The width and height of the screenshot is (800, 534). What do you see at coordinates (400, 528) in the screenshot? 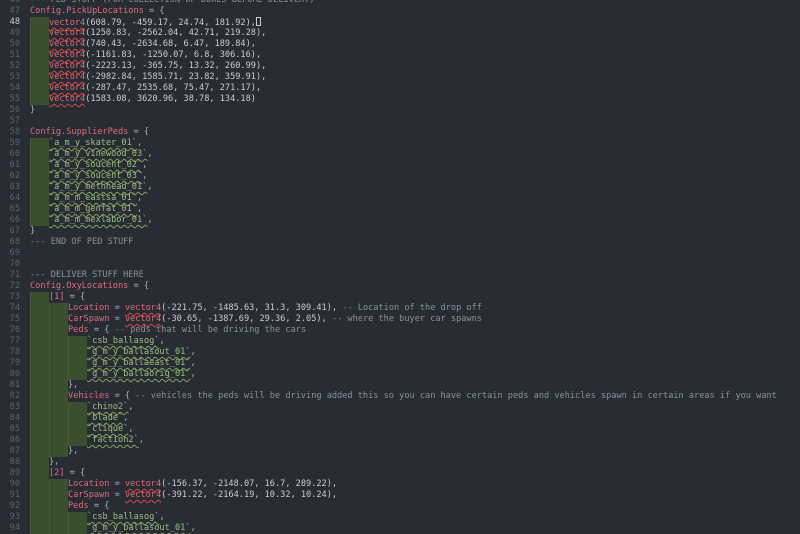
I see `code-line: 94 `g_m_y_ballasout_01`,` at bounding box center [400, 528].